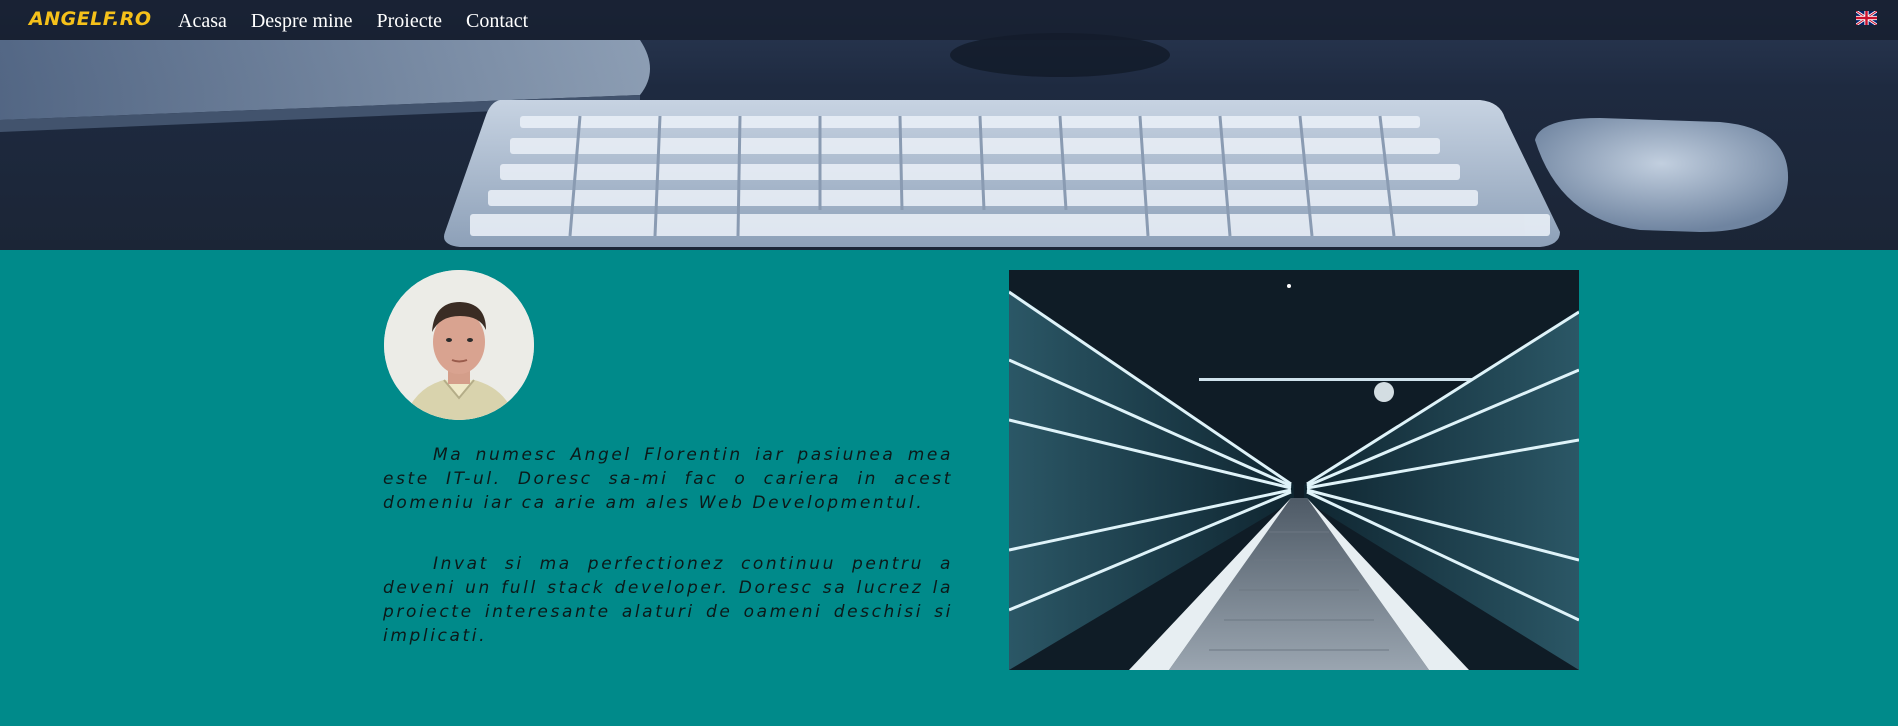 Image resolution: width=1898 pixels, height=726 pixels. Describe the element at coordinates (302, 21) in the screenshot. I see `nav-link-despre-mine: Despre mine` at that location.